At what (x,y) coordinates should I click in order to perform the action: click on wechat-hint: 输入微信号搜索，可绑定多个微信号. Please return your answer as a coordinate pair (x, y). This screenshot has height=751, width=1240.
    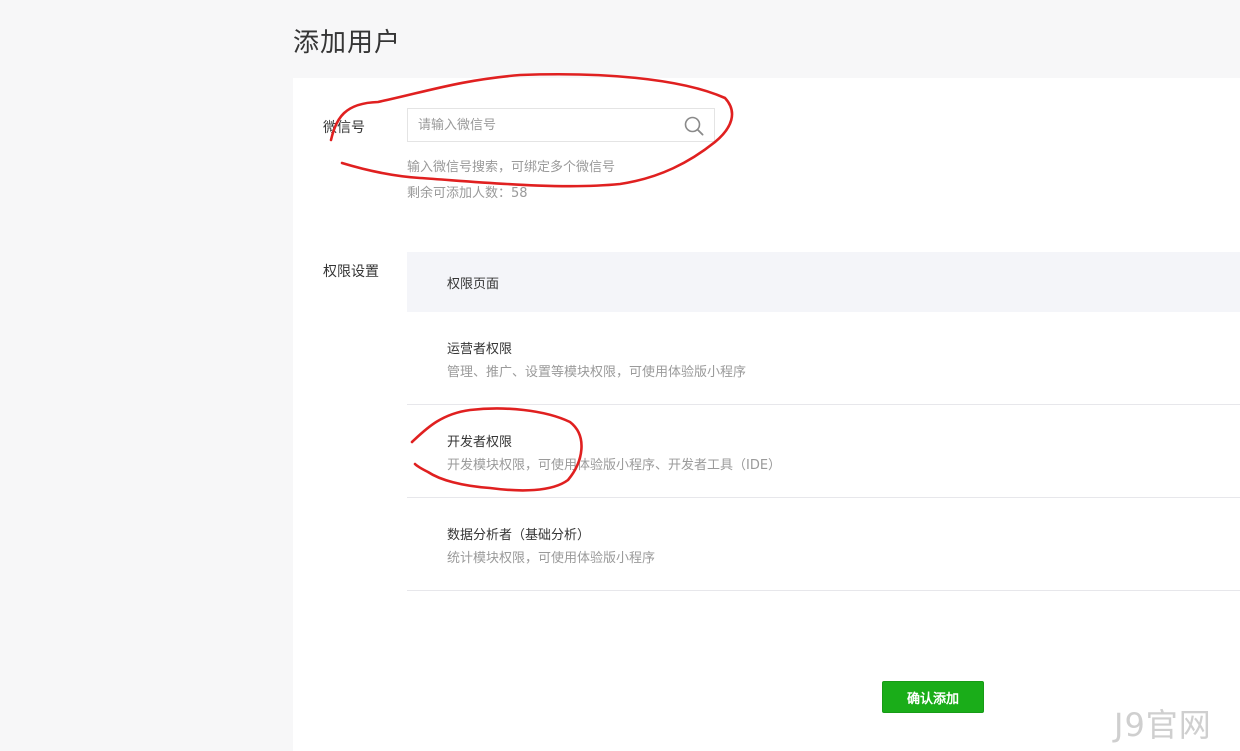
    Looking at the image, I should click on (511, 167).